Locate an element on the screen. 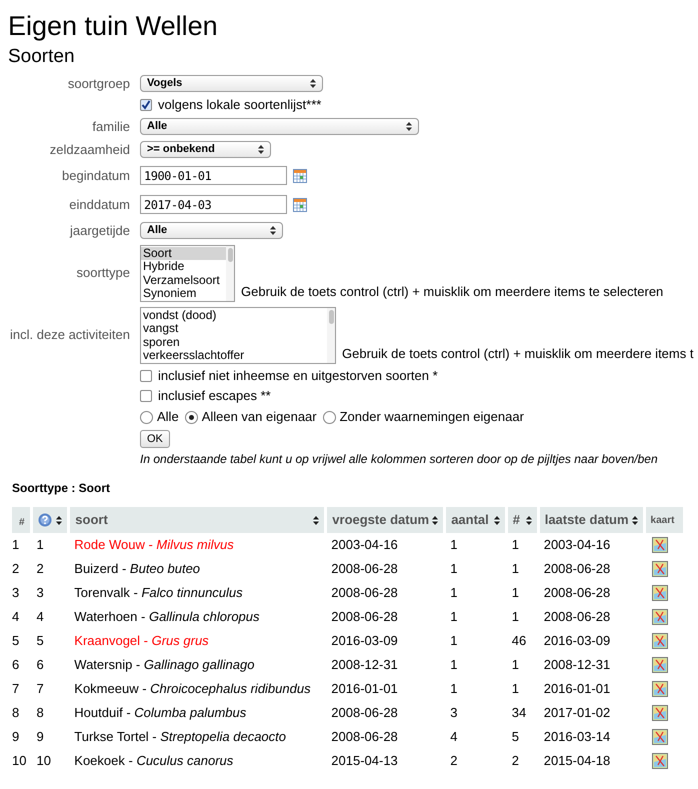 This screenshot has width=698, height=789. field-label: soorttype is located at coordinates (103, 272).